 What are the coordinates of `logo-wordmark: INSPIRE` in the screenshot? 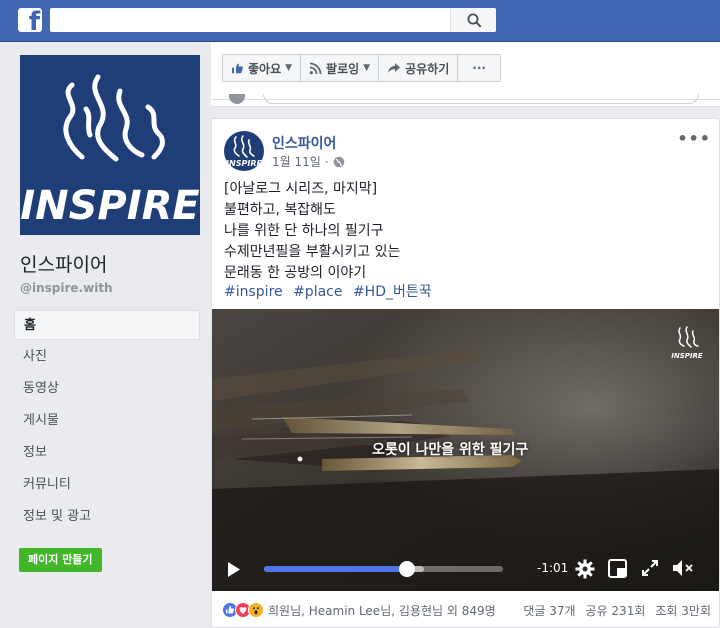 It's located at (110, 206).